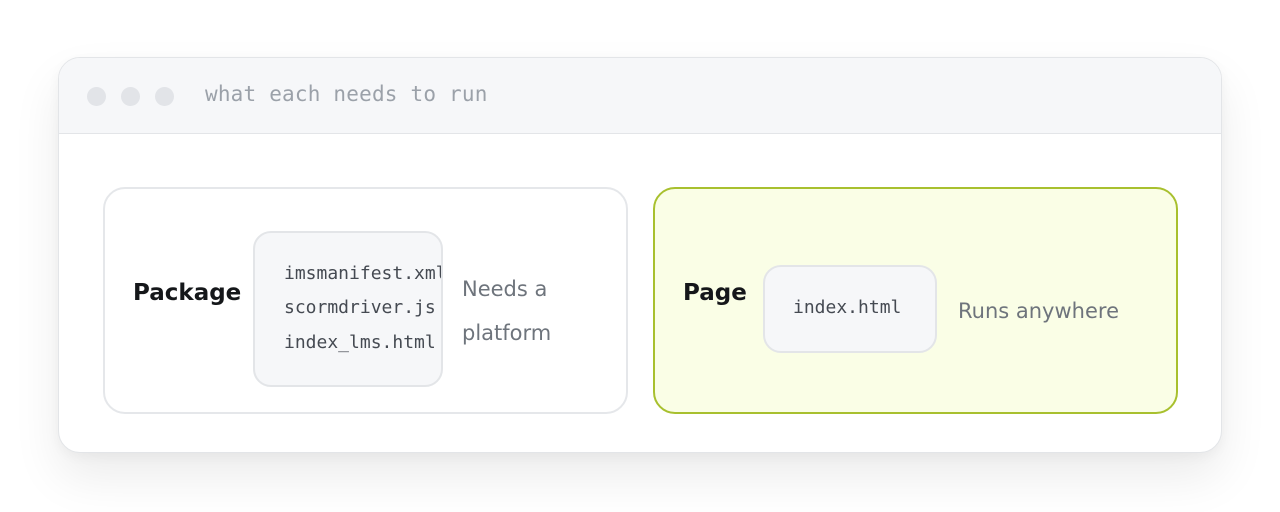 The image size is (1280, 512). What do you see at coordinates (363, 273) in the screenshot?
I see `package-file-1: imsmanifest.xml` at bounding box center [363, 273].